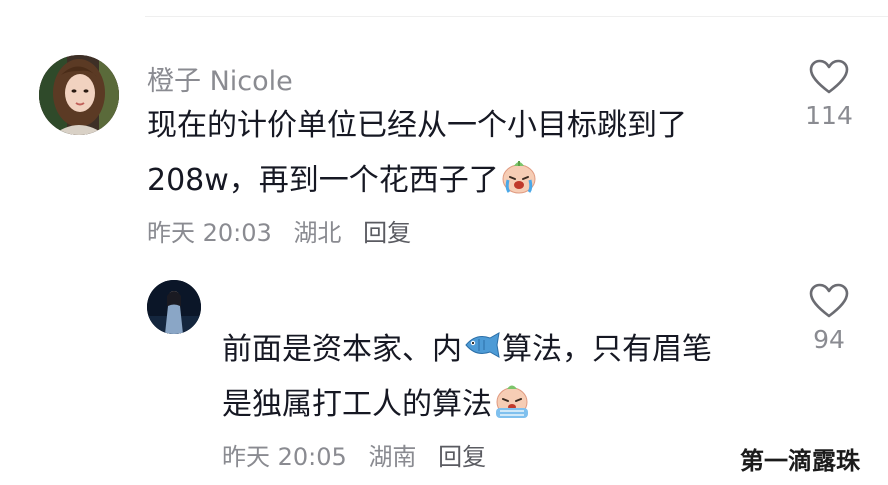 Image resolution: width=888 pixels, height=485 pixels. I want to click on comment-meta: 昨天 20:05 湖南 回复, so click(361, 454).